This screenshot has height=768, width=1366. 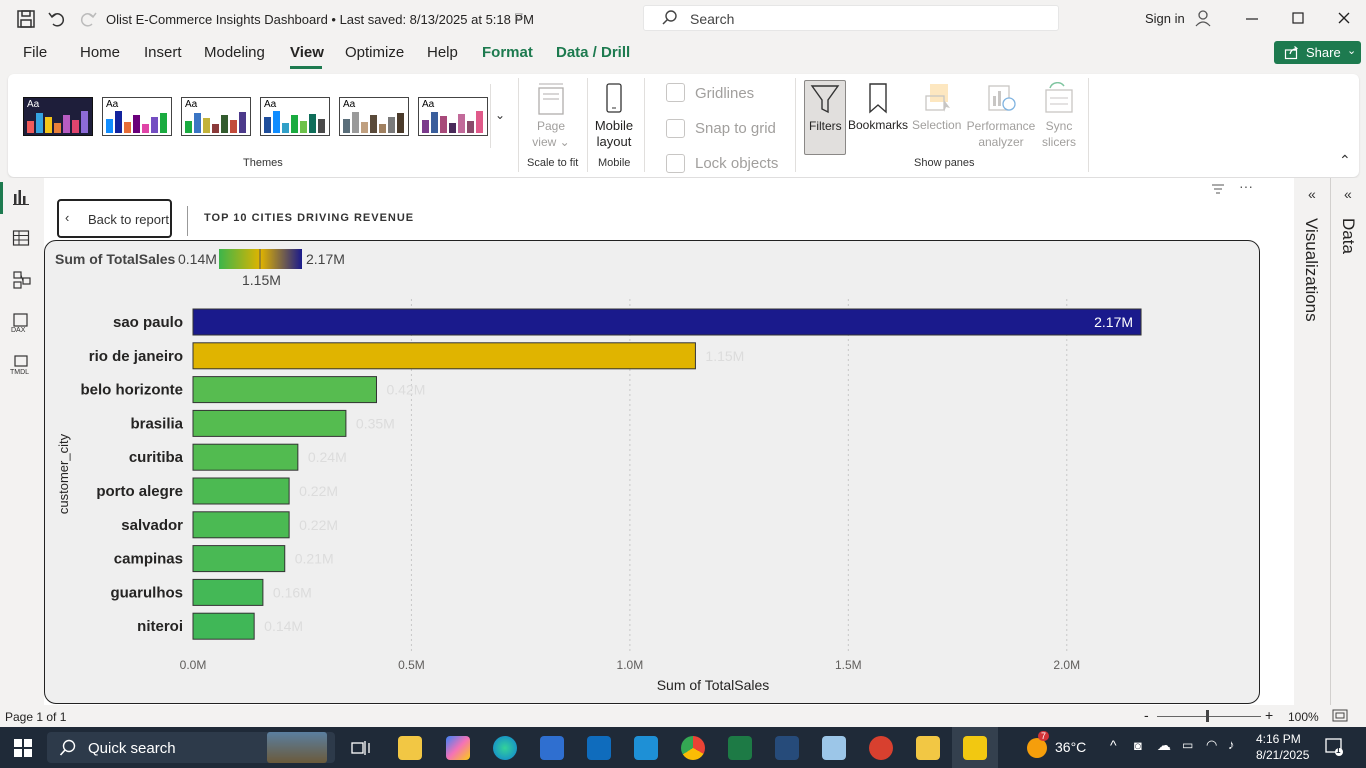 I want to click on svg-text: DAX, so click(x=18, y=330).